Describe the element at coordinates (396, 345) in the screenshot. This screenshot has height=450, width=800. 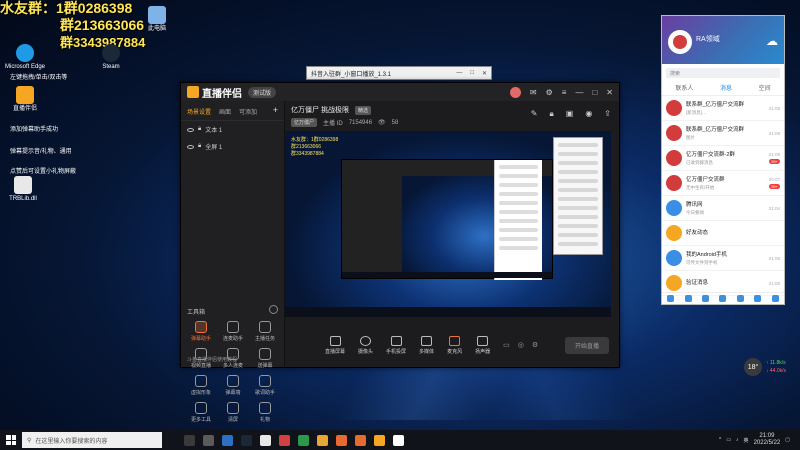
I see `phone-cast-button: 手机投屏` at that location.